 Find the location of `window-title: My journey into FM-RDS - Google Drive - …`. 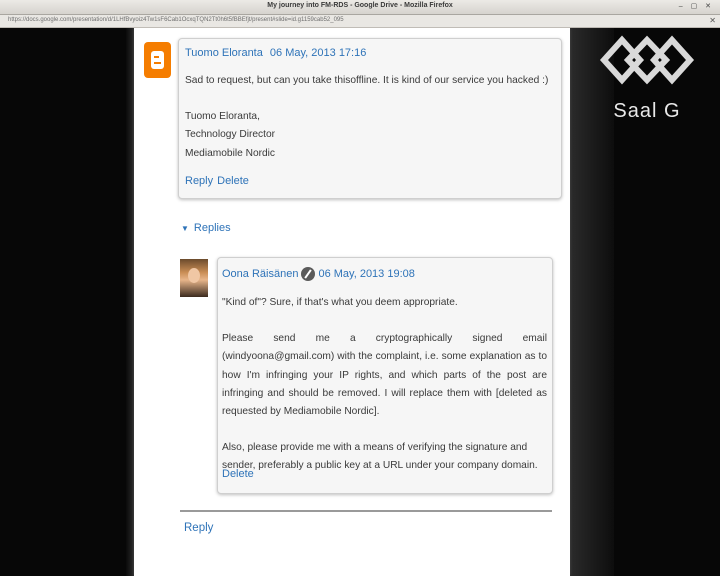

window-title: My journey into FM-RDS - Google Drive - … is located at coordinates (360, 5).